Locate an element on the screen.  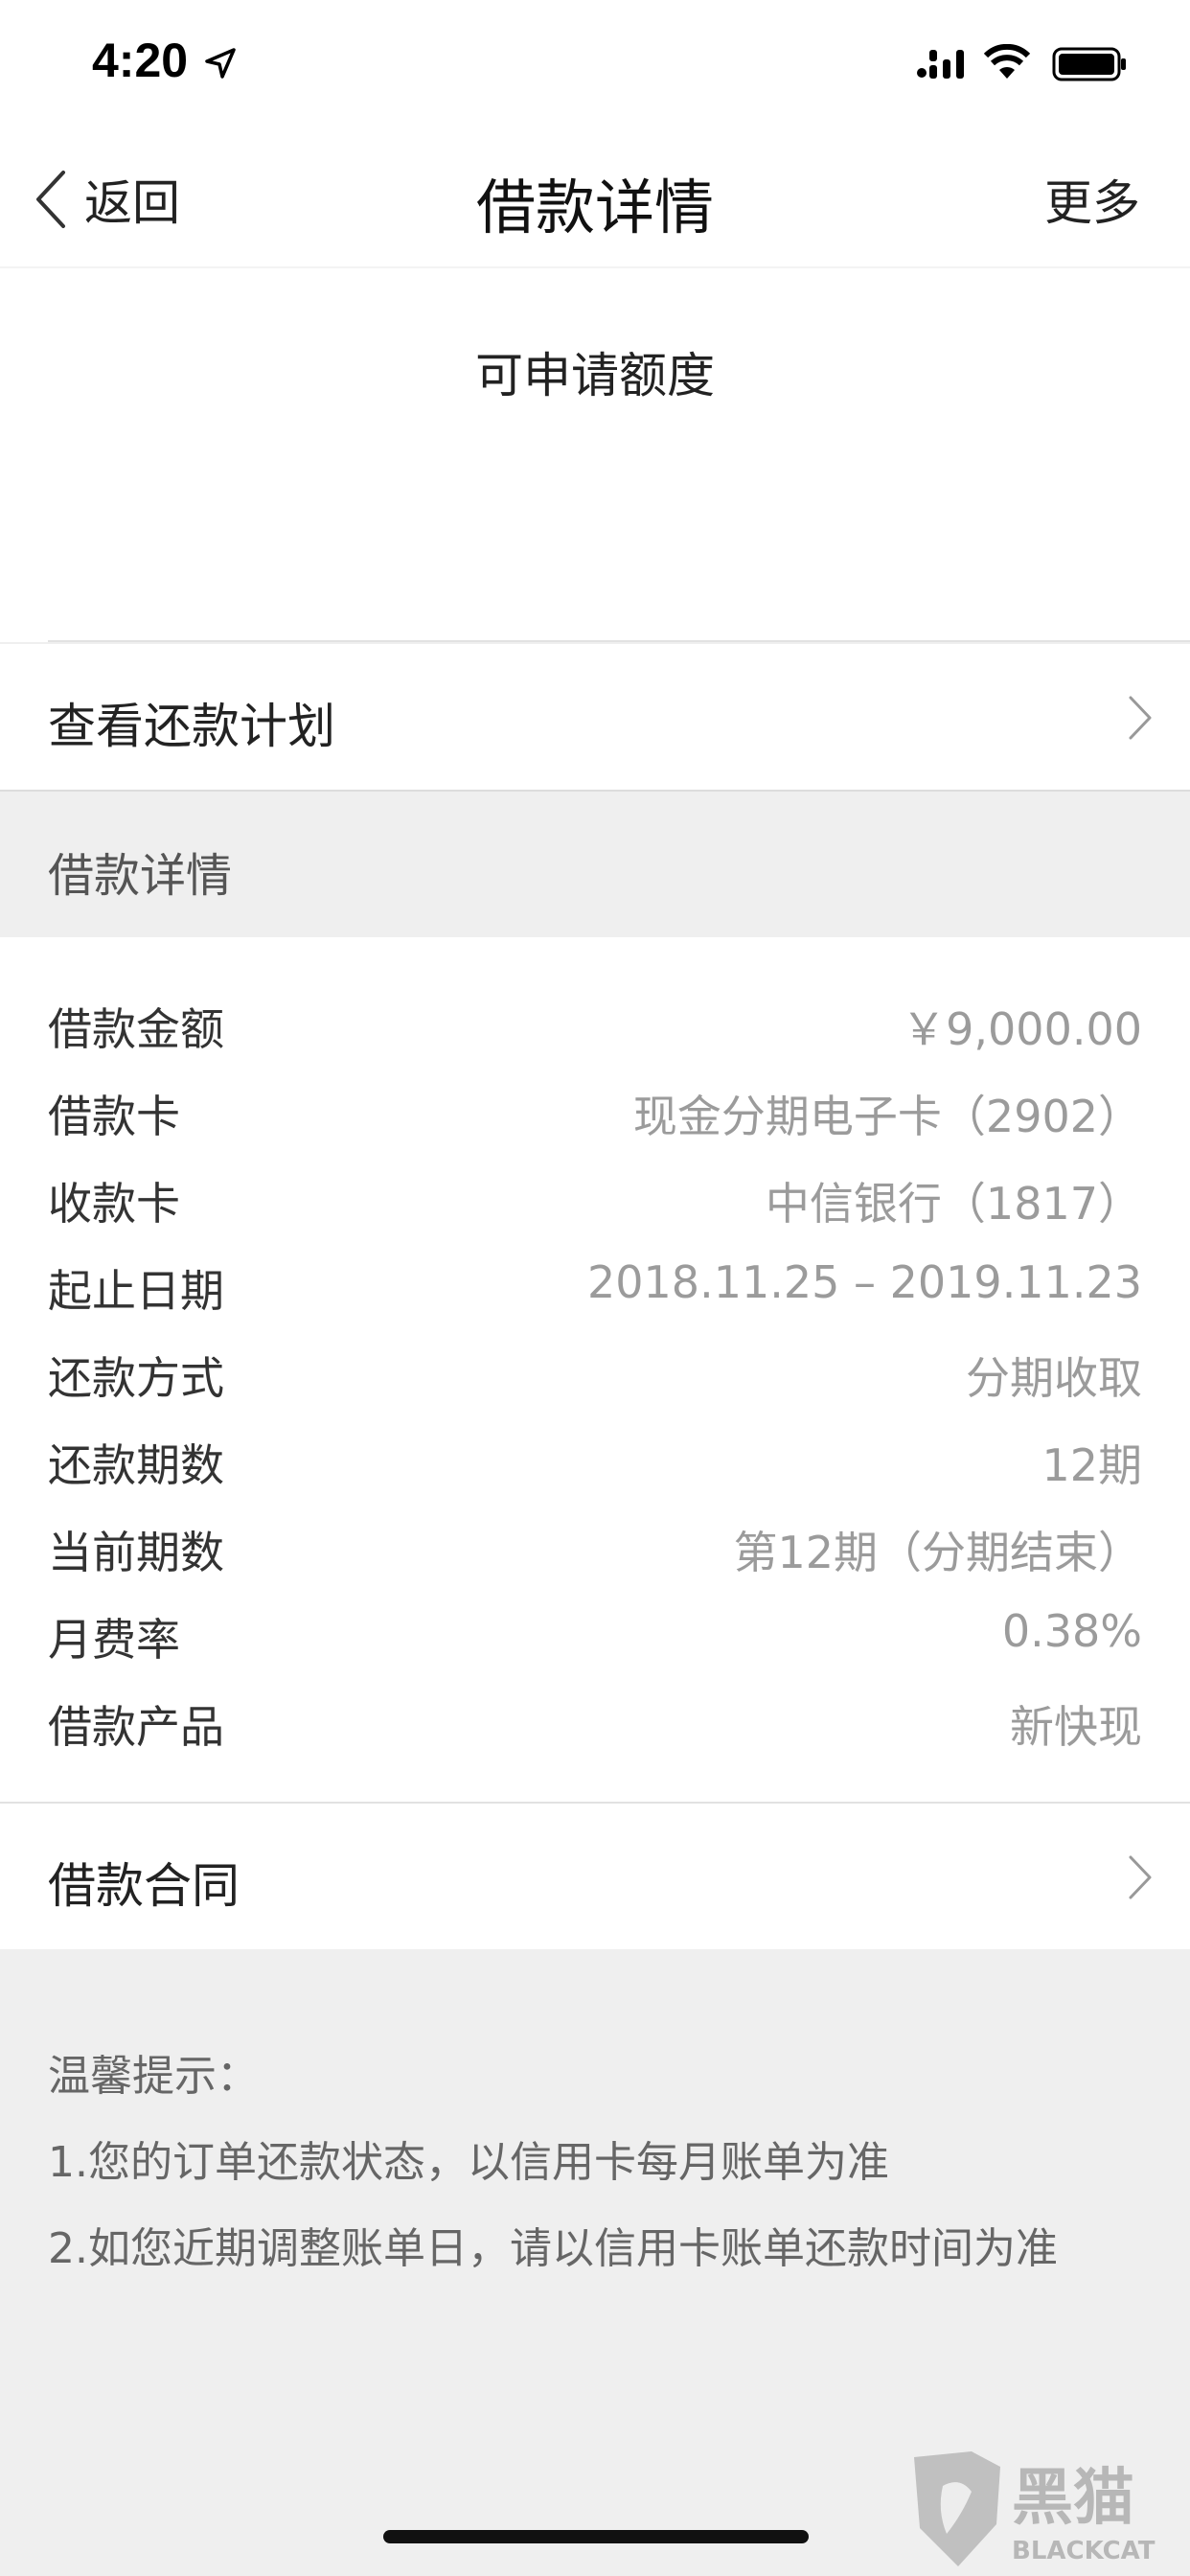
location-arrow-icon is located at coordinates (221, 63).